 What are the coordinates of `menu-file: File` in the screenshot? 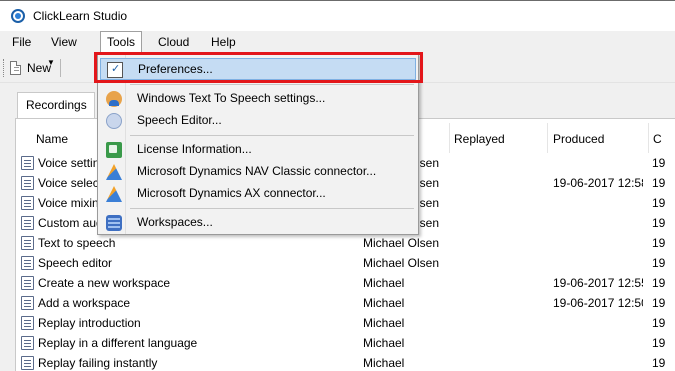 It's located at (21, 42).